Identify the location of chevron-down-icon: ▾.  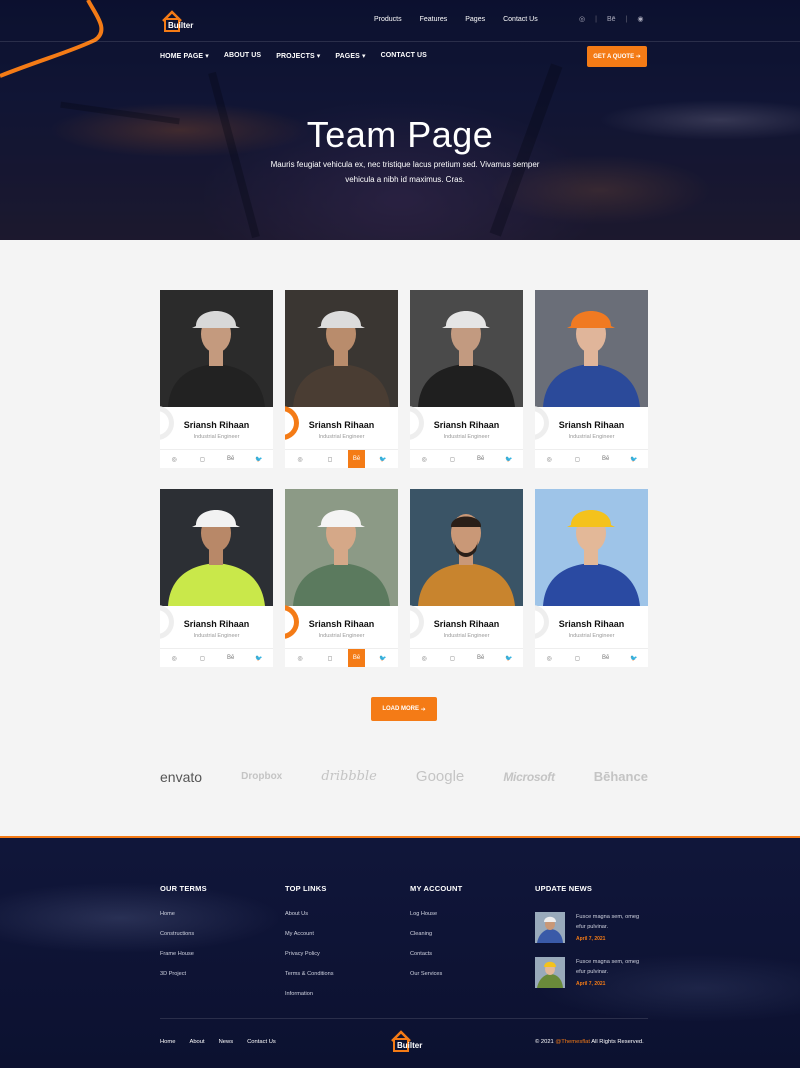
(362, 56).